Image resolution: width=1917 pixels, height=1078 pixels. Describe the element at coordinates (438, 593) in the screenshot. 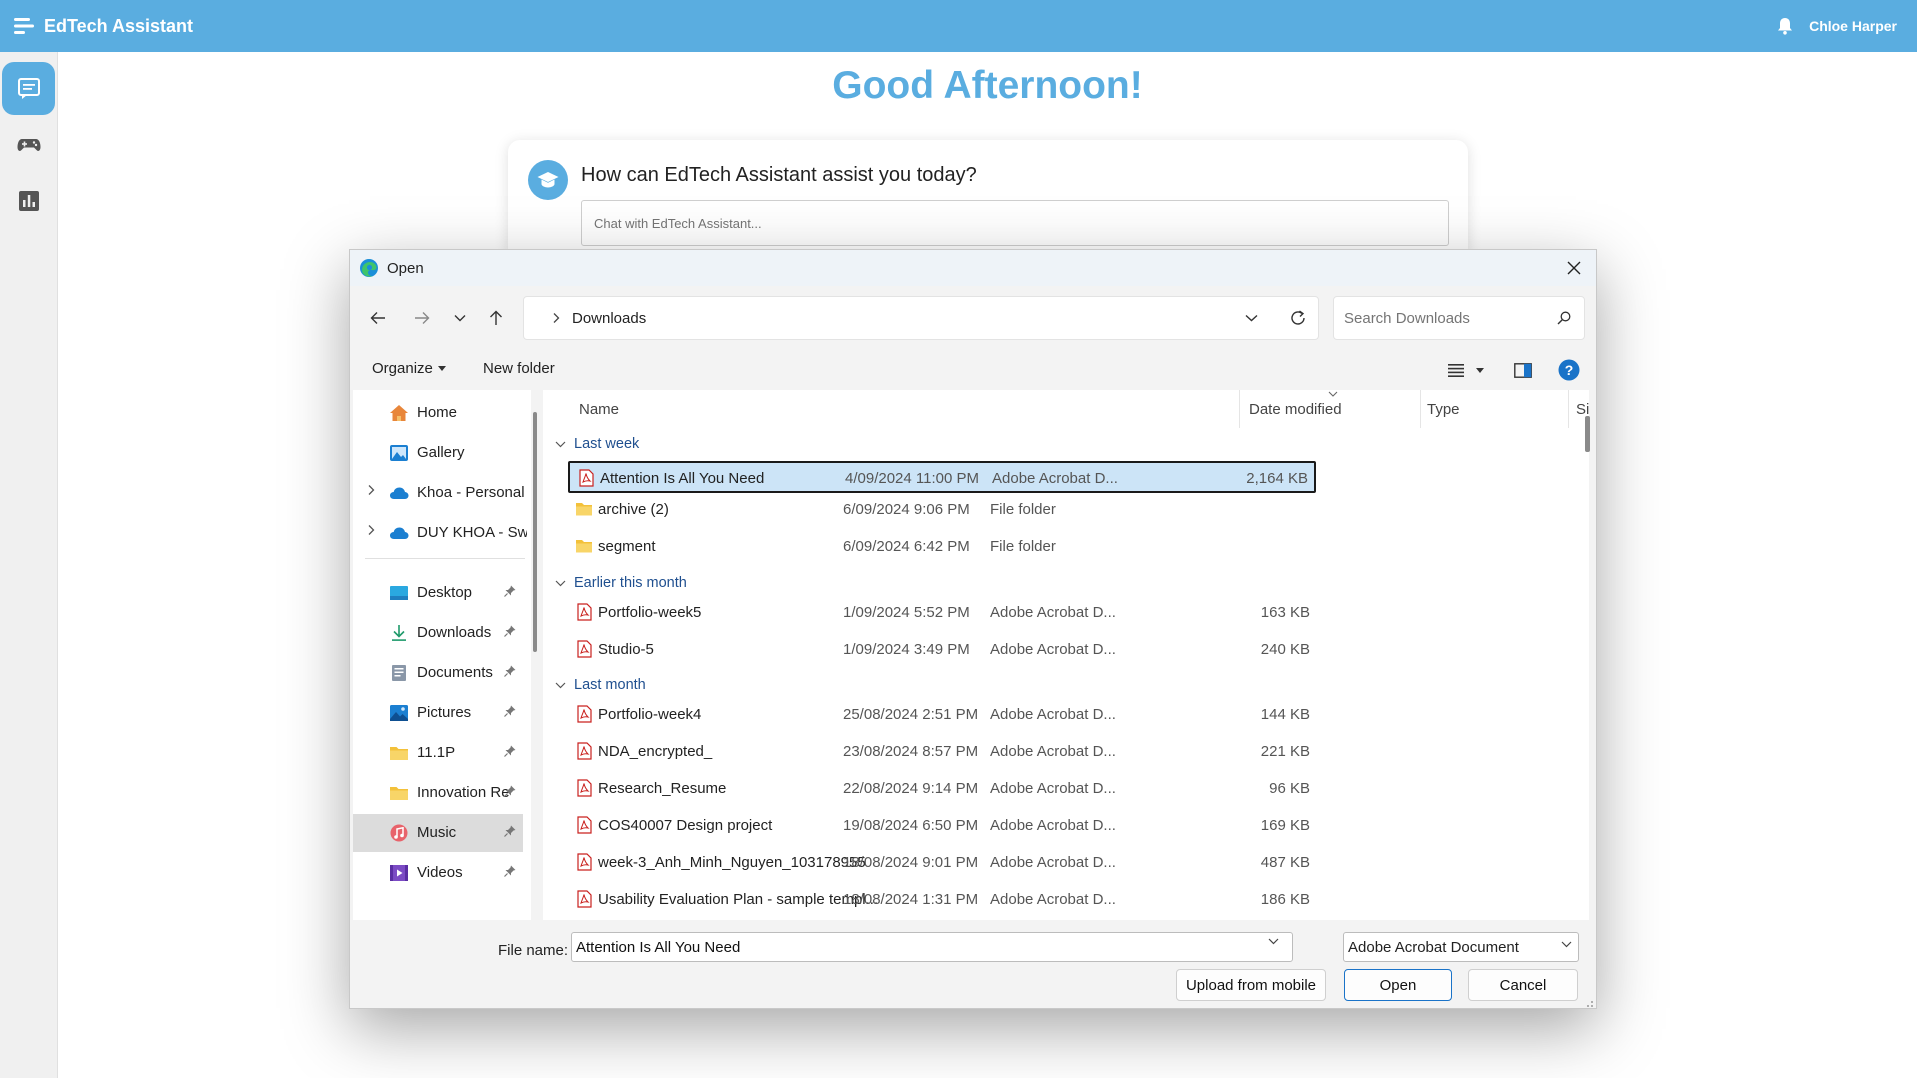

I see `nav-item-desktop: Desktop` at that location.